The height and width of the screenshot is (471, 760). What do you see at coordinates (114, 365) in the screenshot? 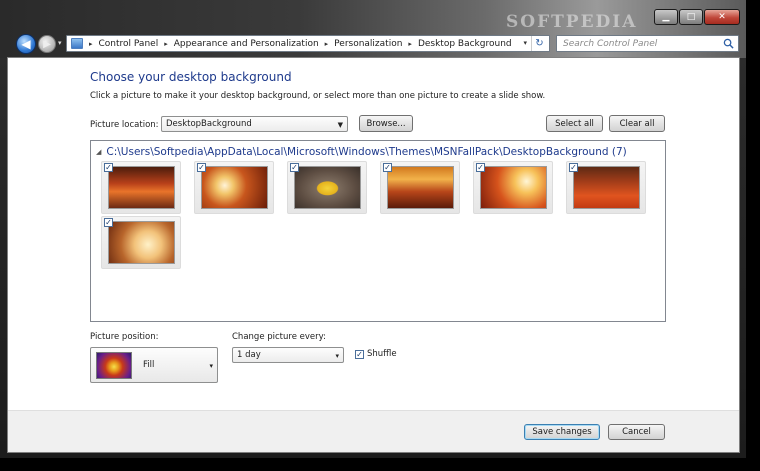
I see `fill-preview-image` at bounding box center [114, 365].